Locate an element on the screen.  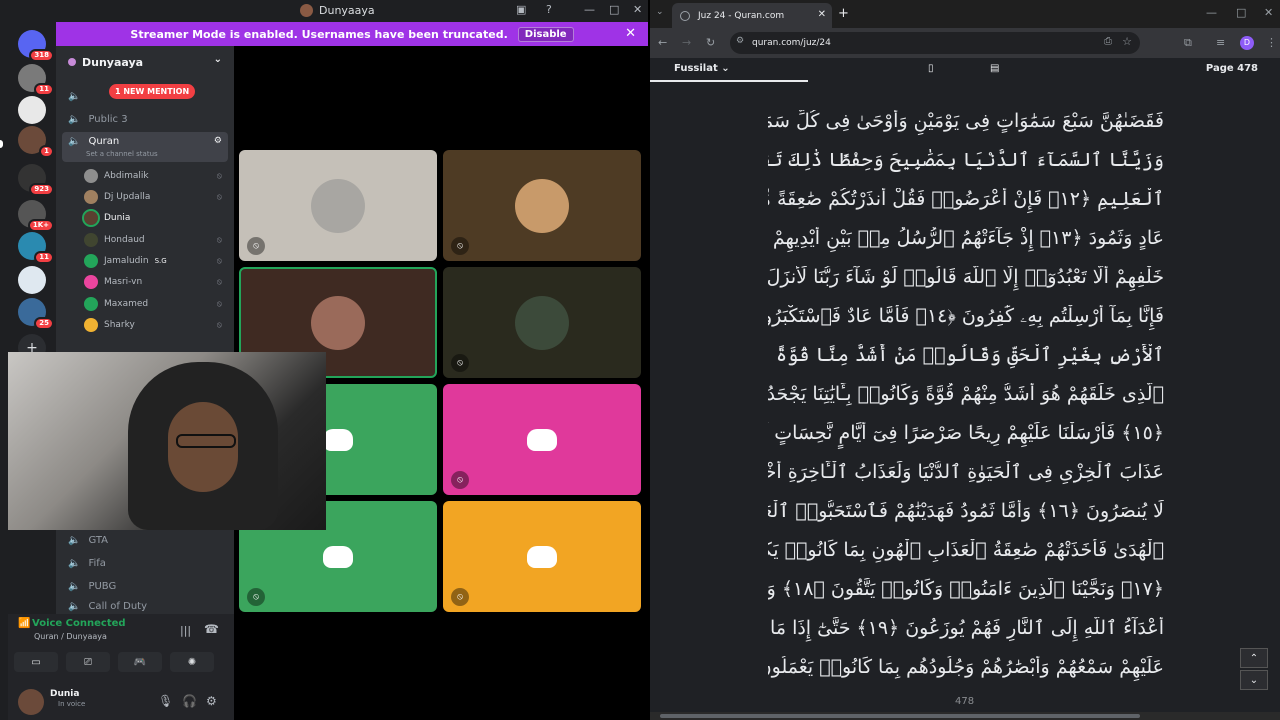
voice-channel-public-3: 🔈 Public 3 is located at coordinates (145, 119).